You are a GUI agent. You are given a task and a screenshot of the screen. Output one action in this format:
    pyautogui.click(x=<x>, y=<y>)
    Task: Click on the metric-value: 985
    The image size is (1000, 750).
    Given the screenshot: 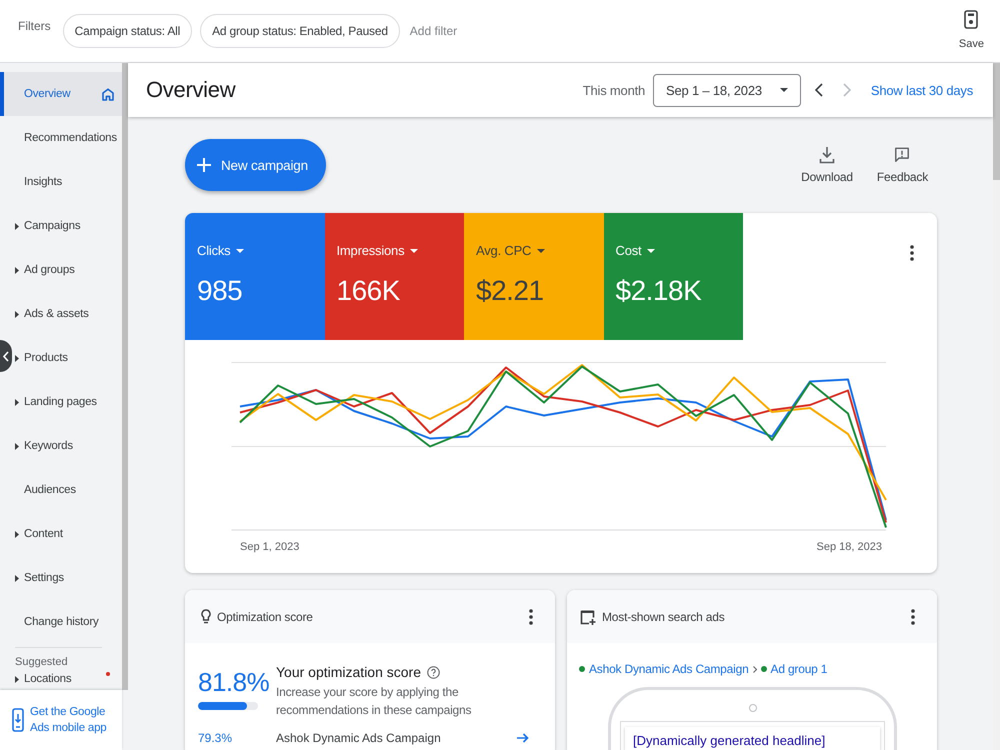 What is the action you would take?
    pyautogui.click(x=219, y=291)
    